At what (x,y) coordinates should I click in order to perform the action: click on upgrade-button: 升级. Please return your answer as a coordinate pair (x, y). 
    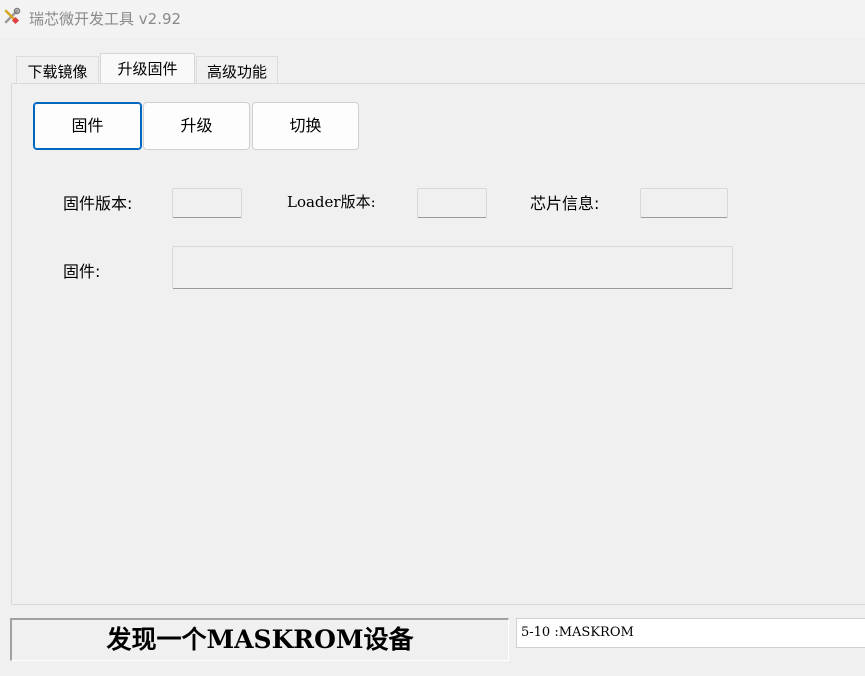
    Looking at the image, I should click on (196, 126).